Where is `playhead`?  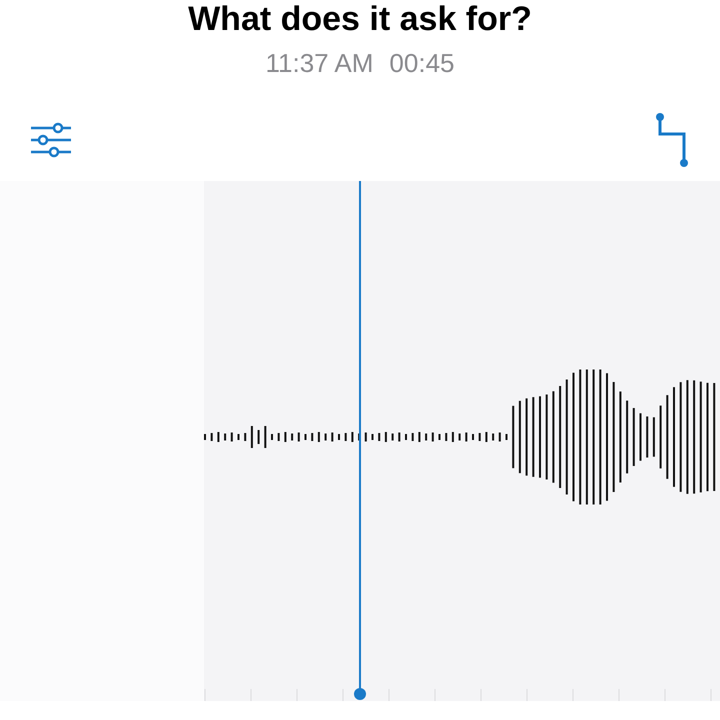
playhead is located at coordinates (360, 440).